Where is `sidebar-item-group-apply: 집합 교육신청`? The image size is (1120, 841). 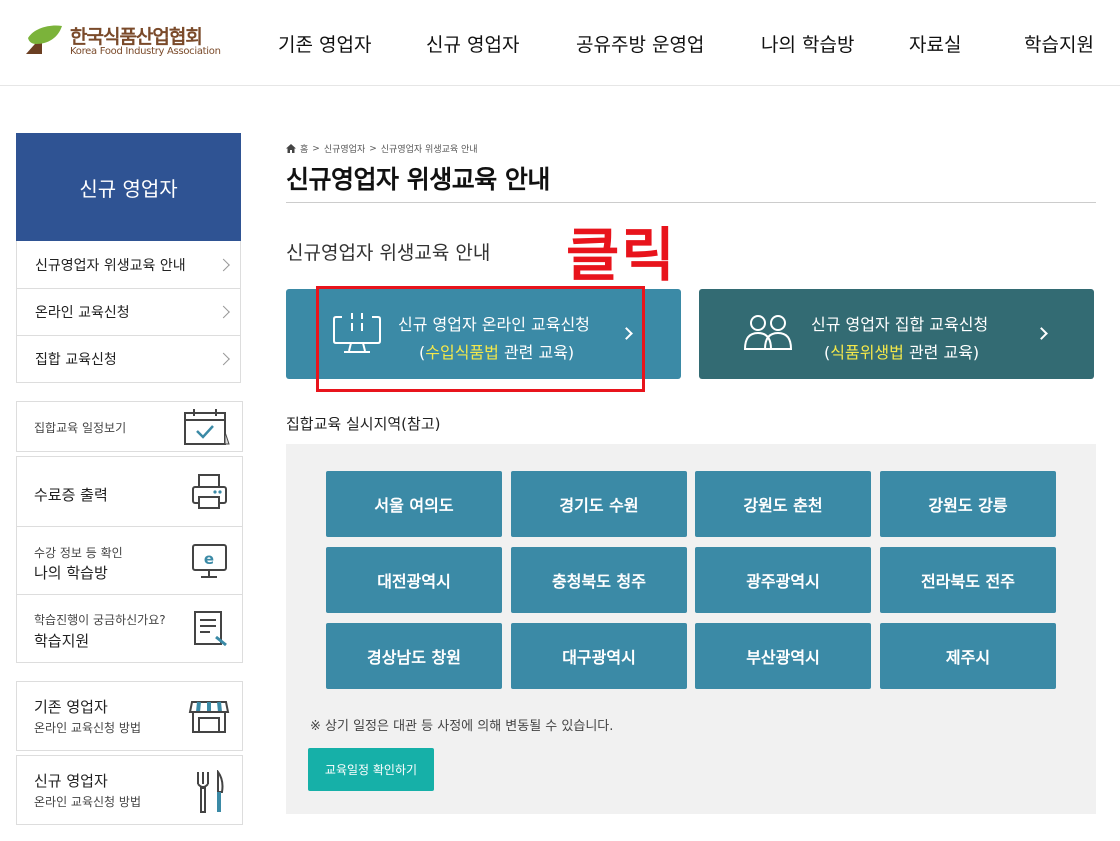
sidebar-item-group-apply: 집합 교육신청 is located at coordinates (128, 358).